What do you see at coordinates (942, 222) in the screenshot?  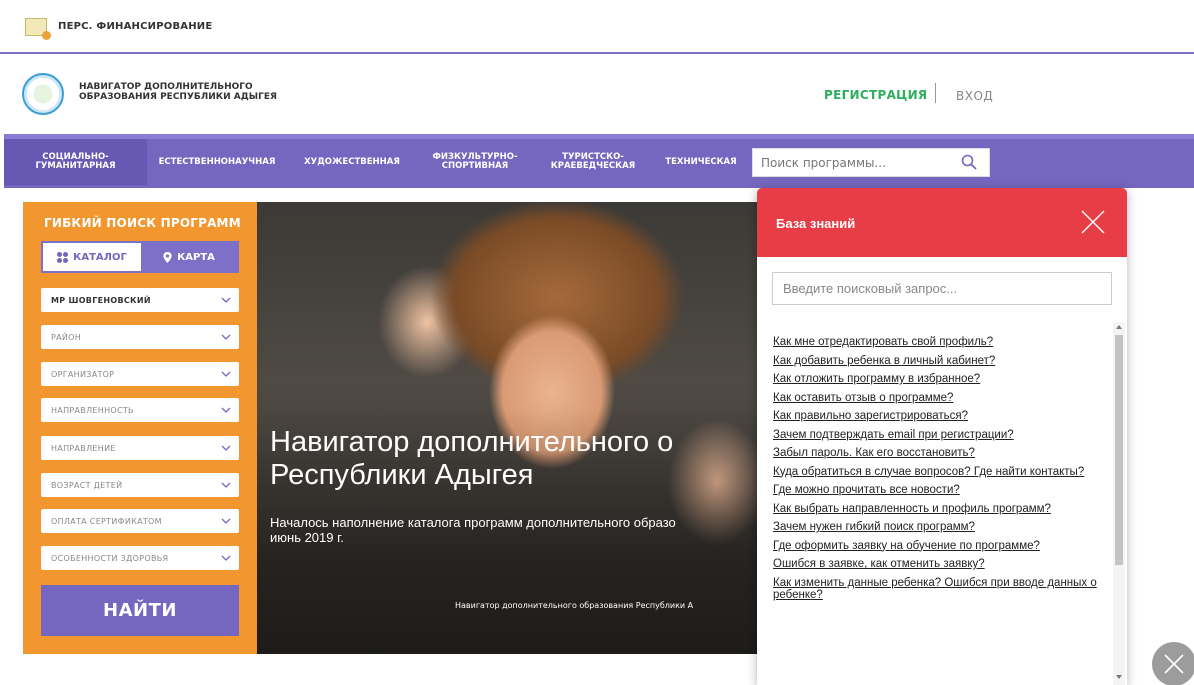 I see `knowledge-base-header: База знаний` at bounding box center [942, 222].